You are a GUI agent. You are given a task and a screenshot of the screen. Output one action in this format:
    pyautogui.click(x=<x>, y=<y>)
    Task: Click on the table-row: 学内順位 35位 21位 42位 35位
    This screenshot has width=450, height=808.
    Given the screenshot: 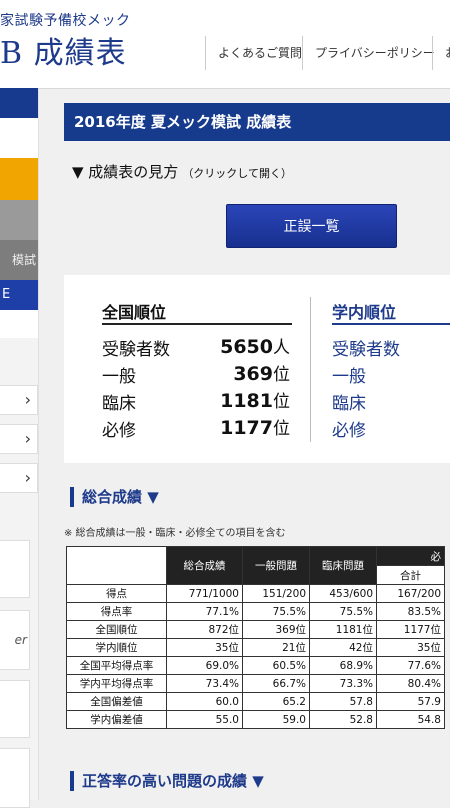 What is the action you would take?
    pyautogui.click(x=255, y=647)
    